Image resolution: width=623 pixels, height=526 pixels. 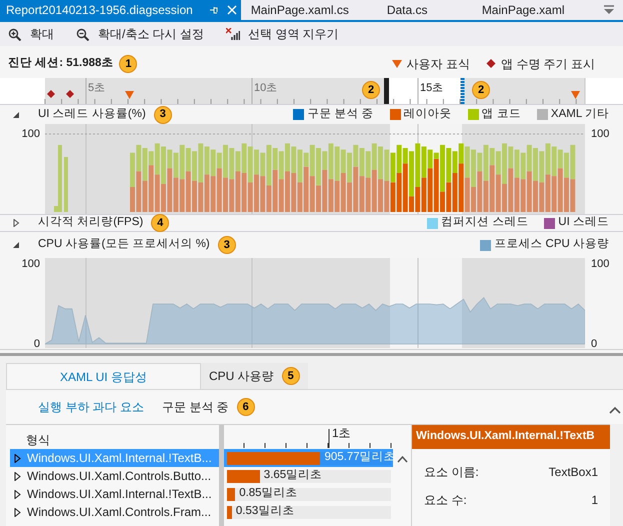 I want to click on y-axis-label: 0, so click(x=37, y=344).